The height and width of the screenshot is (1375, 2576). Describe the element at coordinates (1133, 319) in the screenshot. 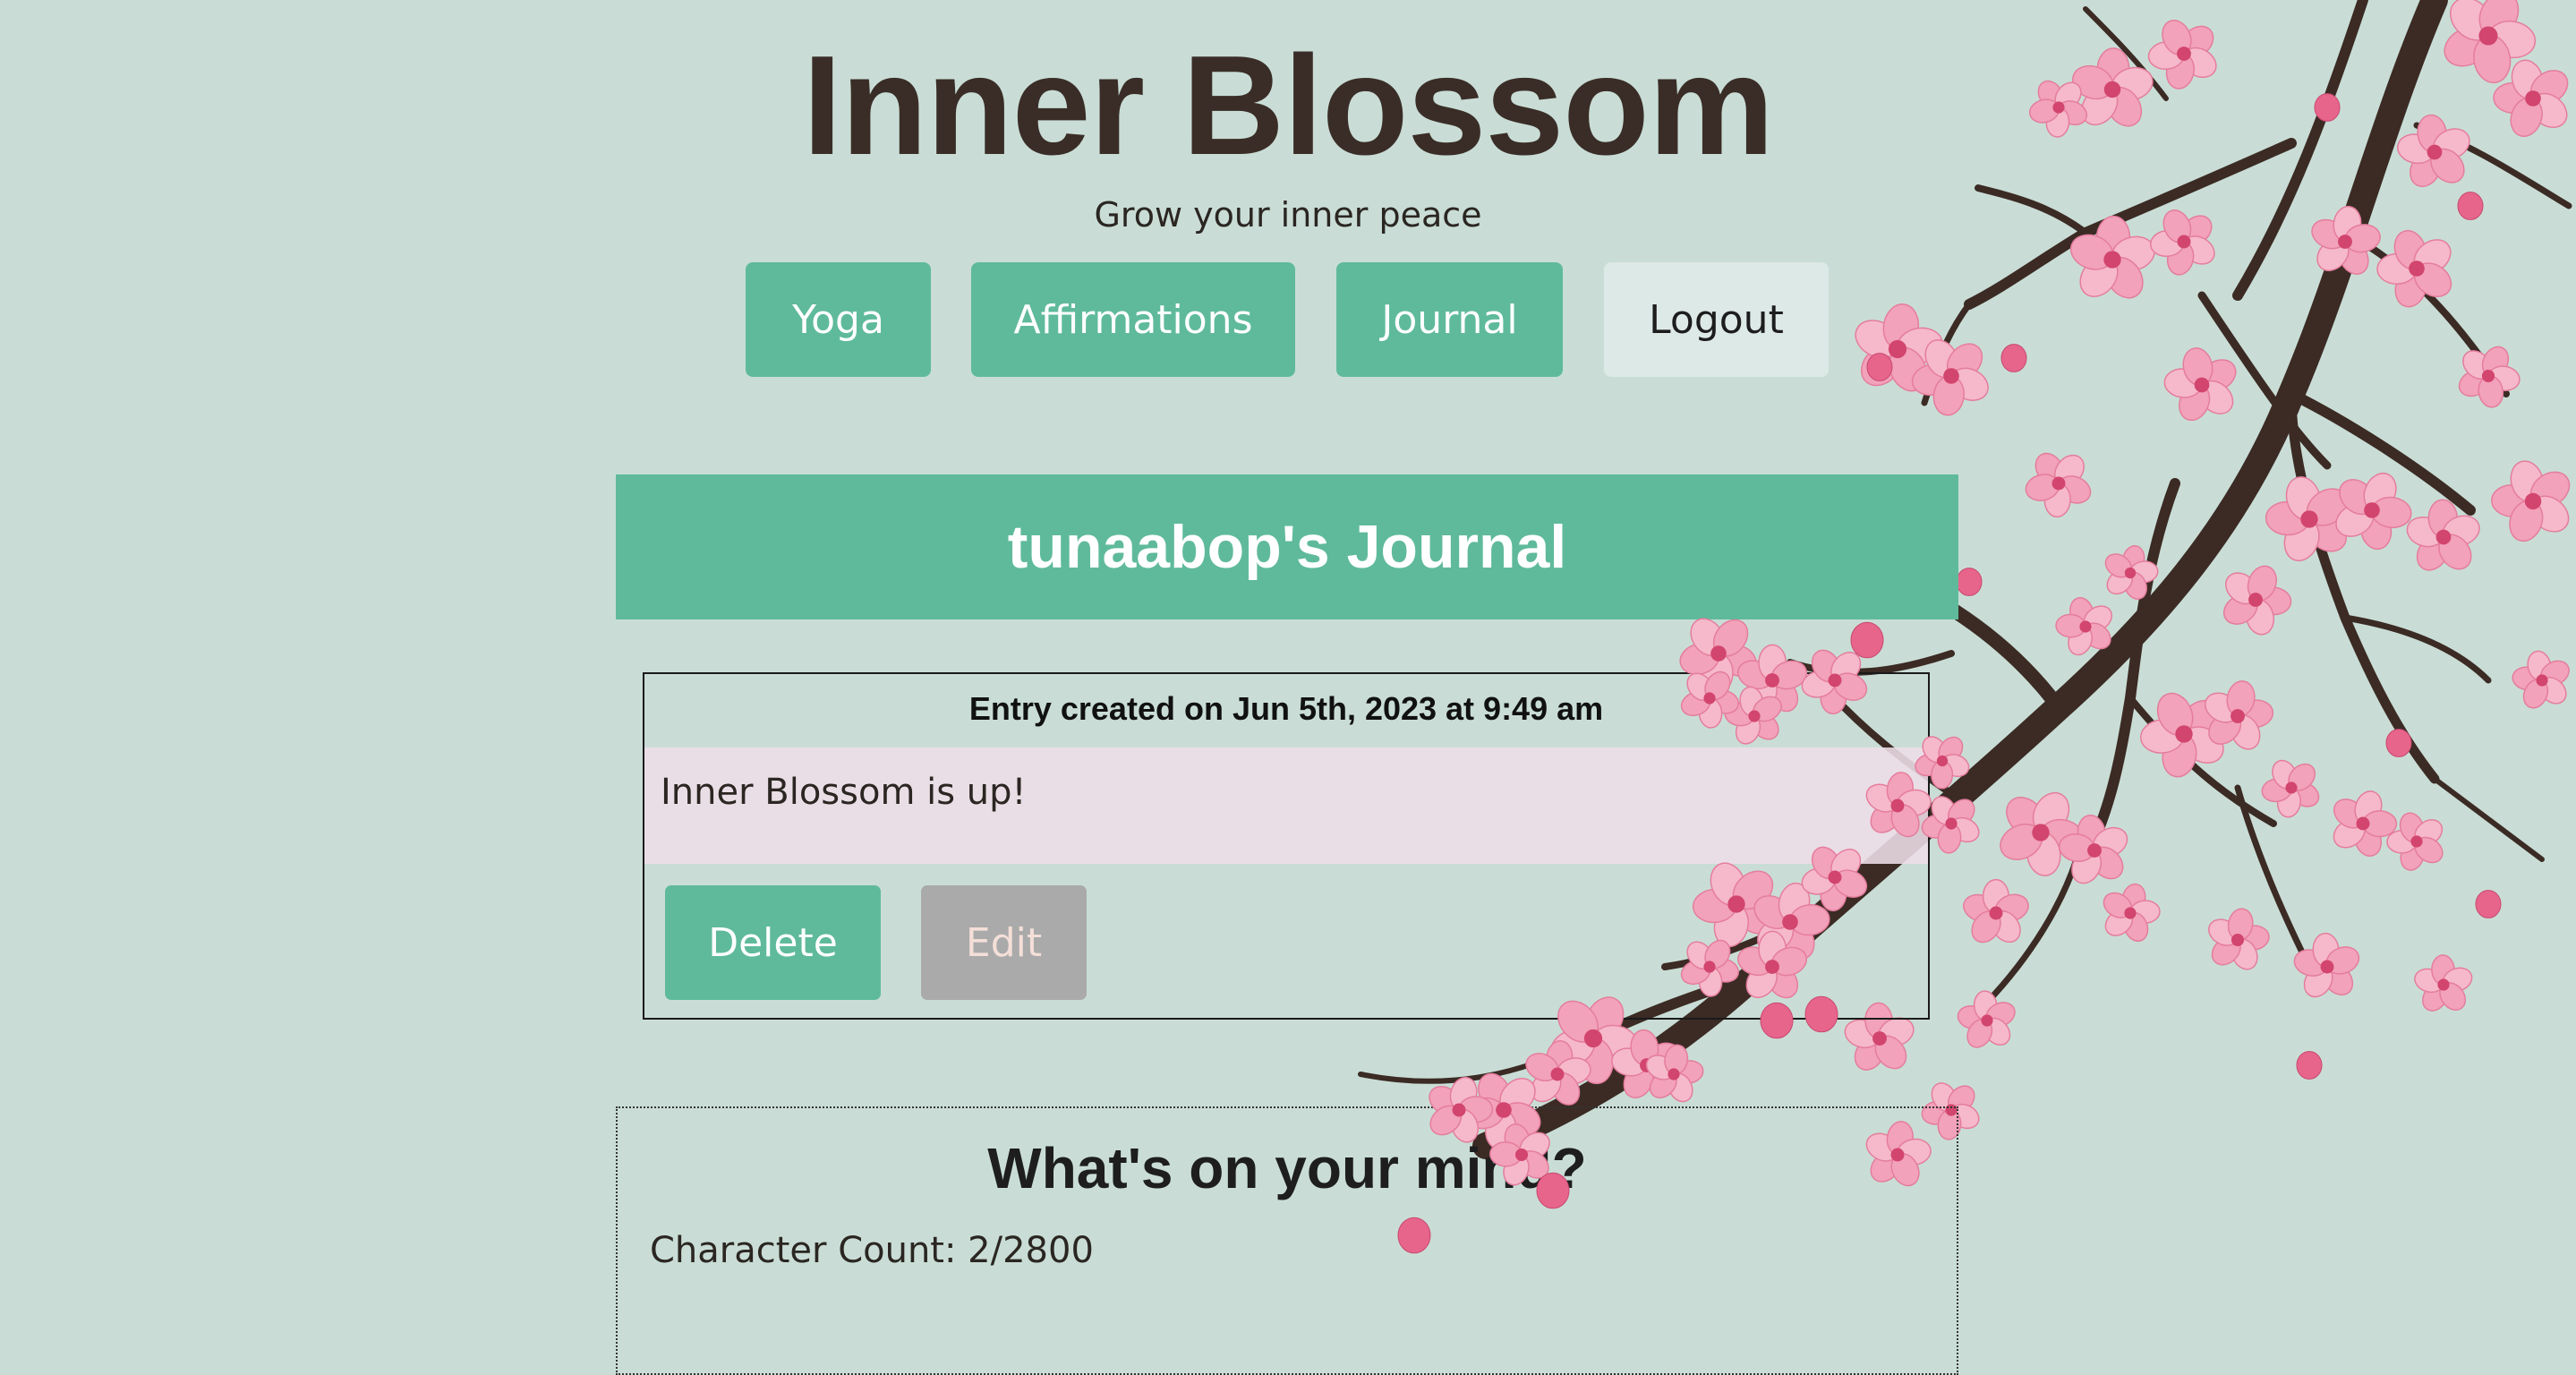

I see `nav-affirmations-button: Affirmations` at that location.